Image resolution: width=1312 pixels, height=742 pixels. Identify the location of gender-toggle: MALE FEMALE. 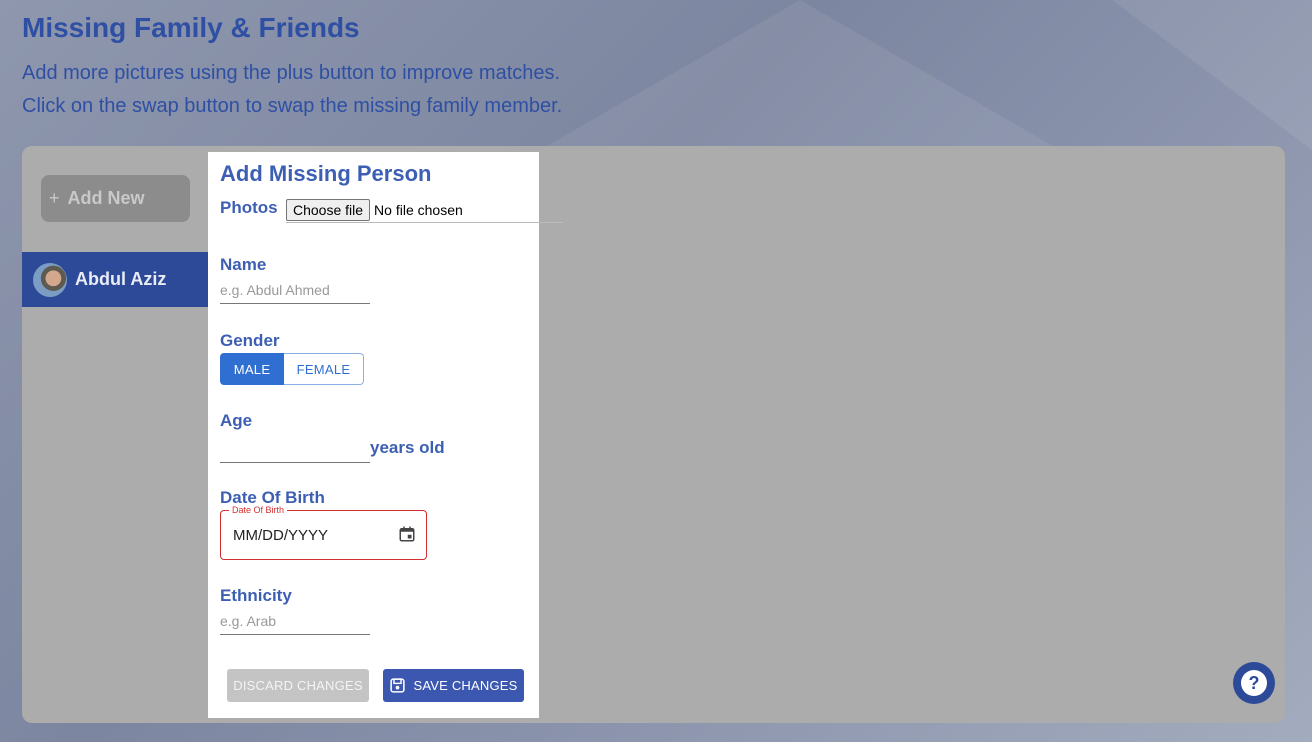
(292, 369).